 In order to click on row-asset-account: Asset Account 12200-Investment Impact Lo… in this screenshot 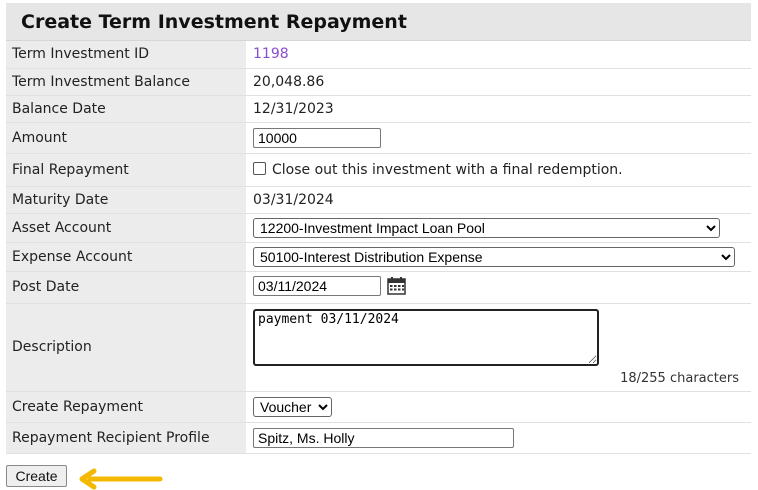, I will do `click(378, 228)`.